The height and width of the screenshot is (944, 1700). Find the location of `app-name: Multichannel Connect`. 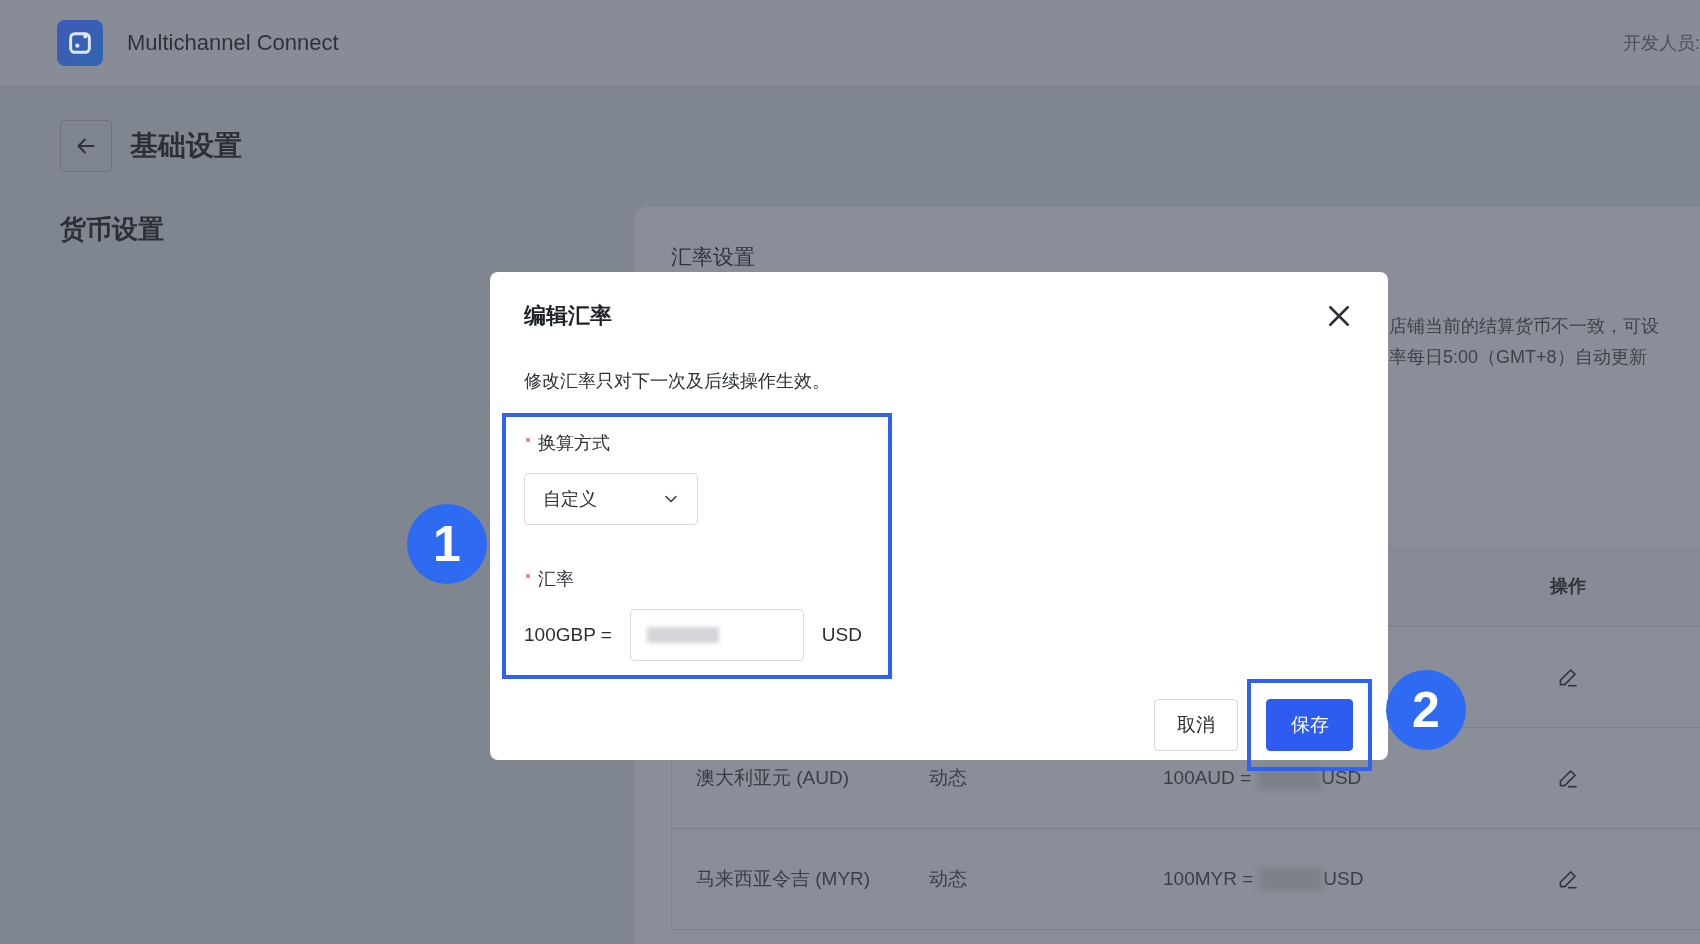

app-name: Multichannel Connect is located at coordinates (233, 42).